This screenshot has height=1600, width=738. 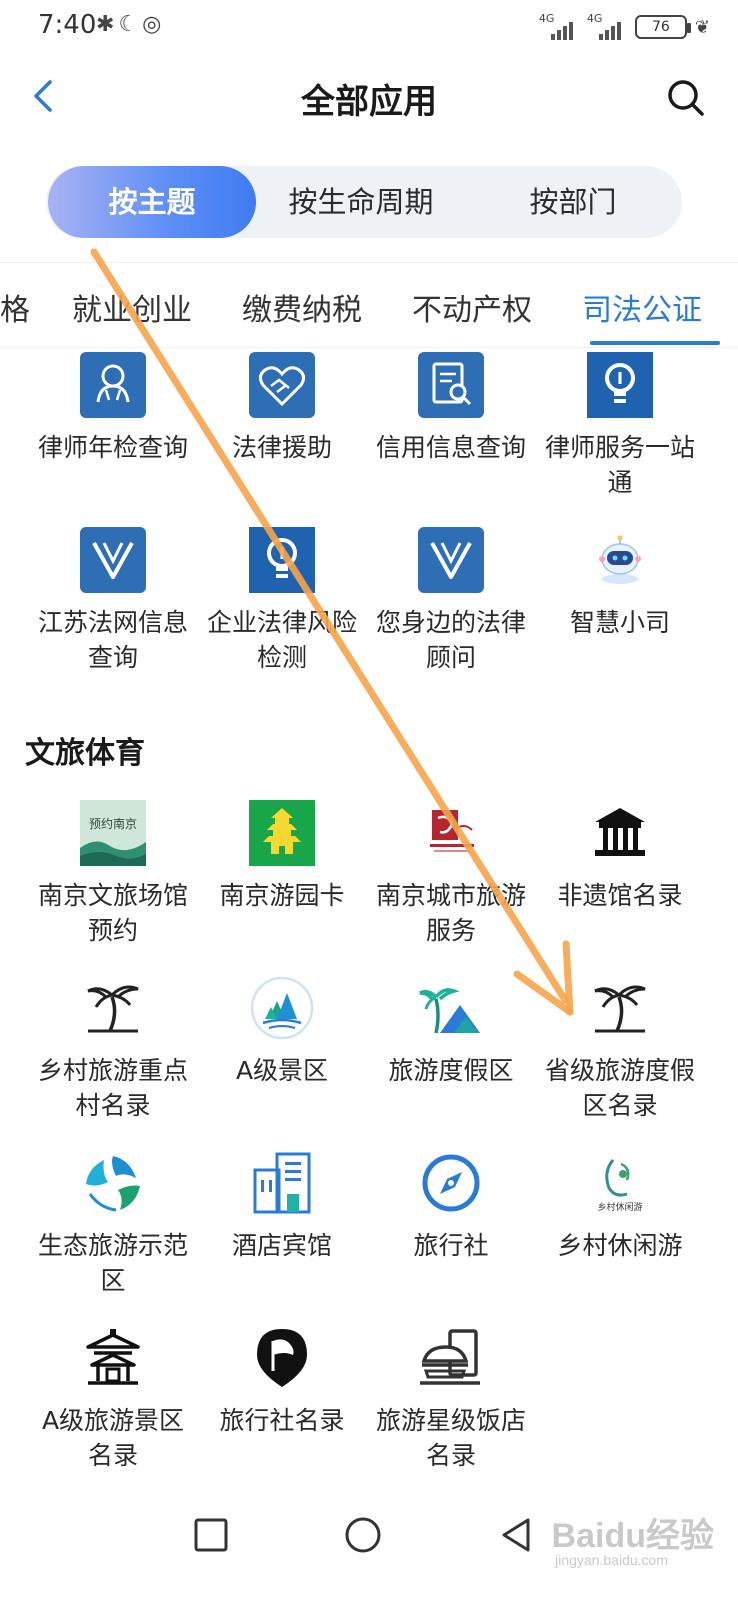 I want to click on app-a-level-scenic: A级景区, so click(x=282, y=1031).